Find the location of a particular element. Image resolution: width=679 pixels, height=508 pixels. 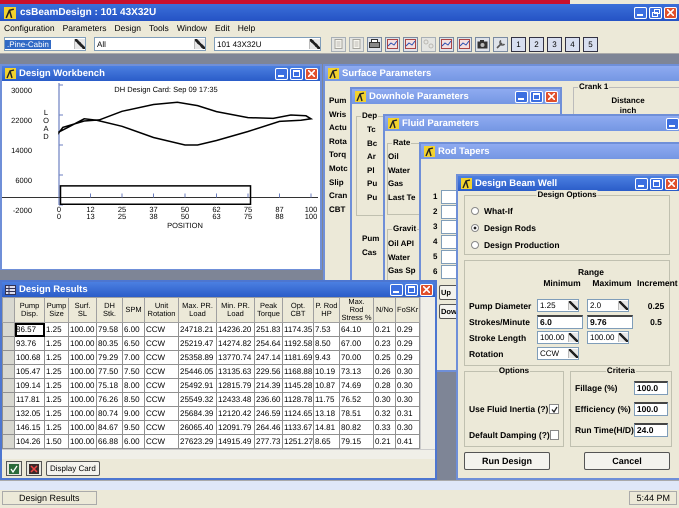

radio-button is located at coordinates (475, 245).